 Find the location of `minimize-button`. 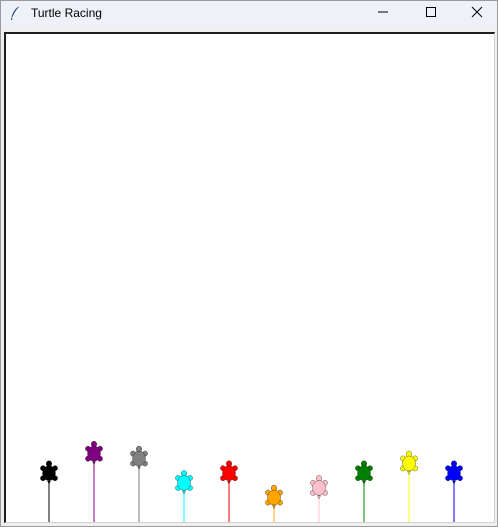

minimize-button is located at coordinates (383, 13).